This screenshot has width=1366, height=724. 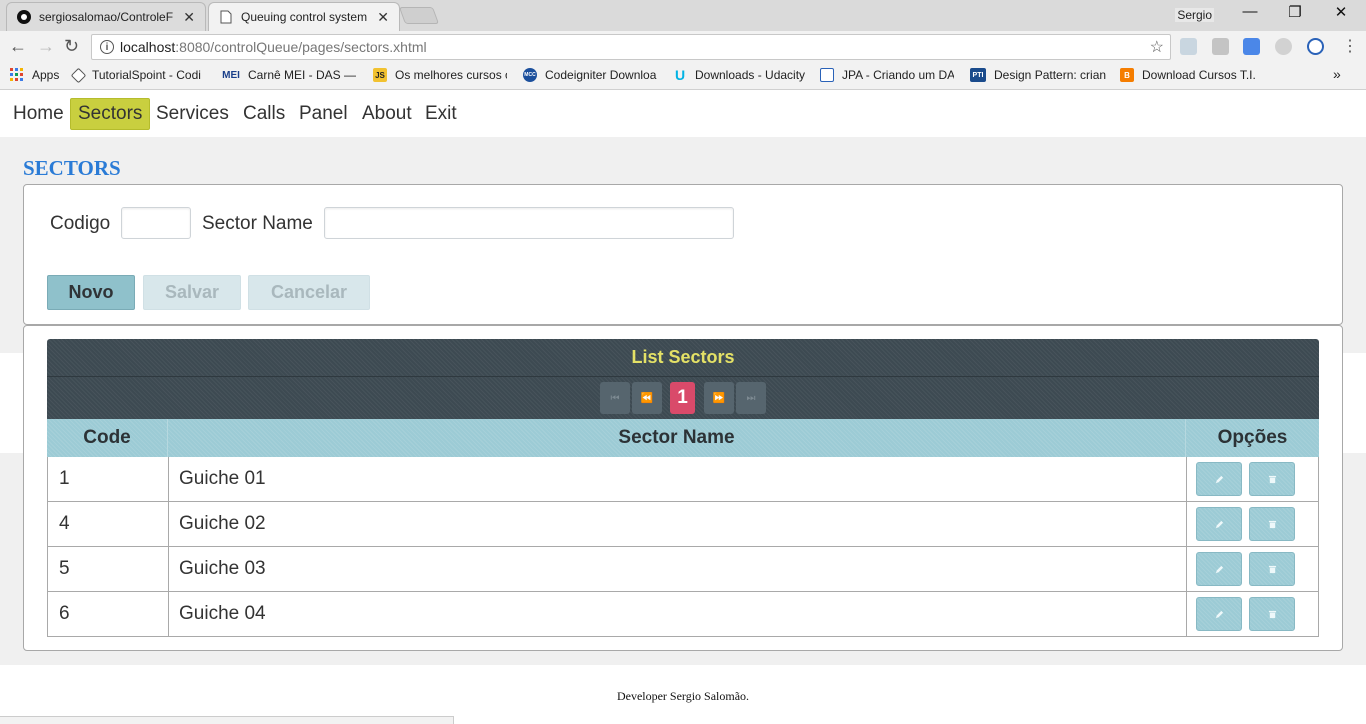 What do you see at coordinates (647, 398) in the screenshot?
I see `previous-page-icon: ⏪` at bounding box center [647, 398].